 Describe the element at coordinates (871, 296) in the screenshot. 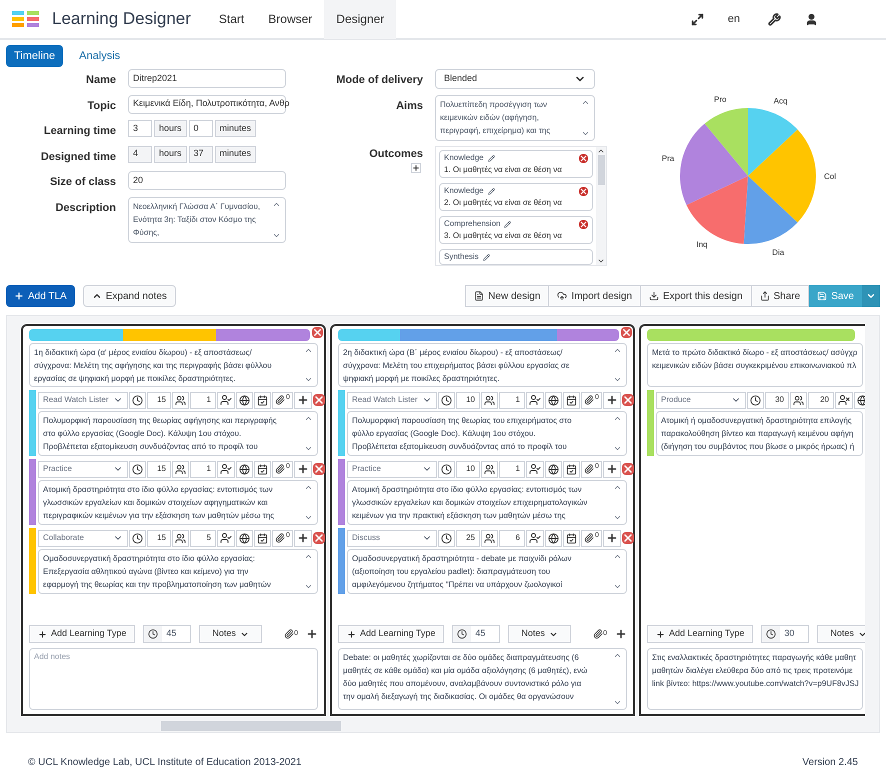

I see `save-options-button` at that location.